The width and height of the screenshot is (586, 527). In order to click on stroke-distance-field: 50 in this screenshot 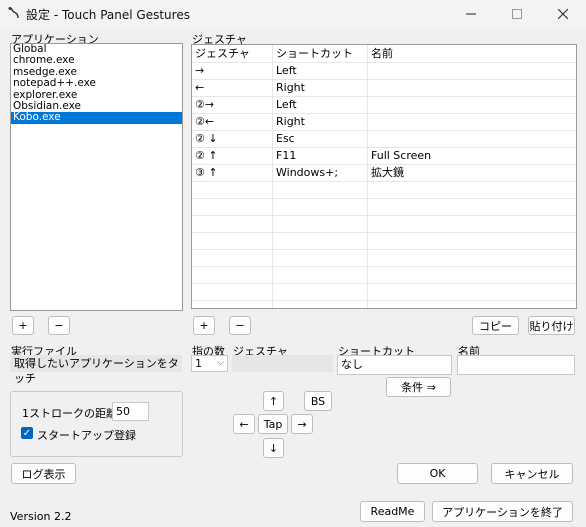, I will do `click(130, 411)`.